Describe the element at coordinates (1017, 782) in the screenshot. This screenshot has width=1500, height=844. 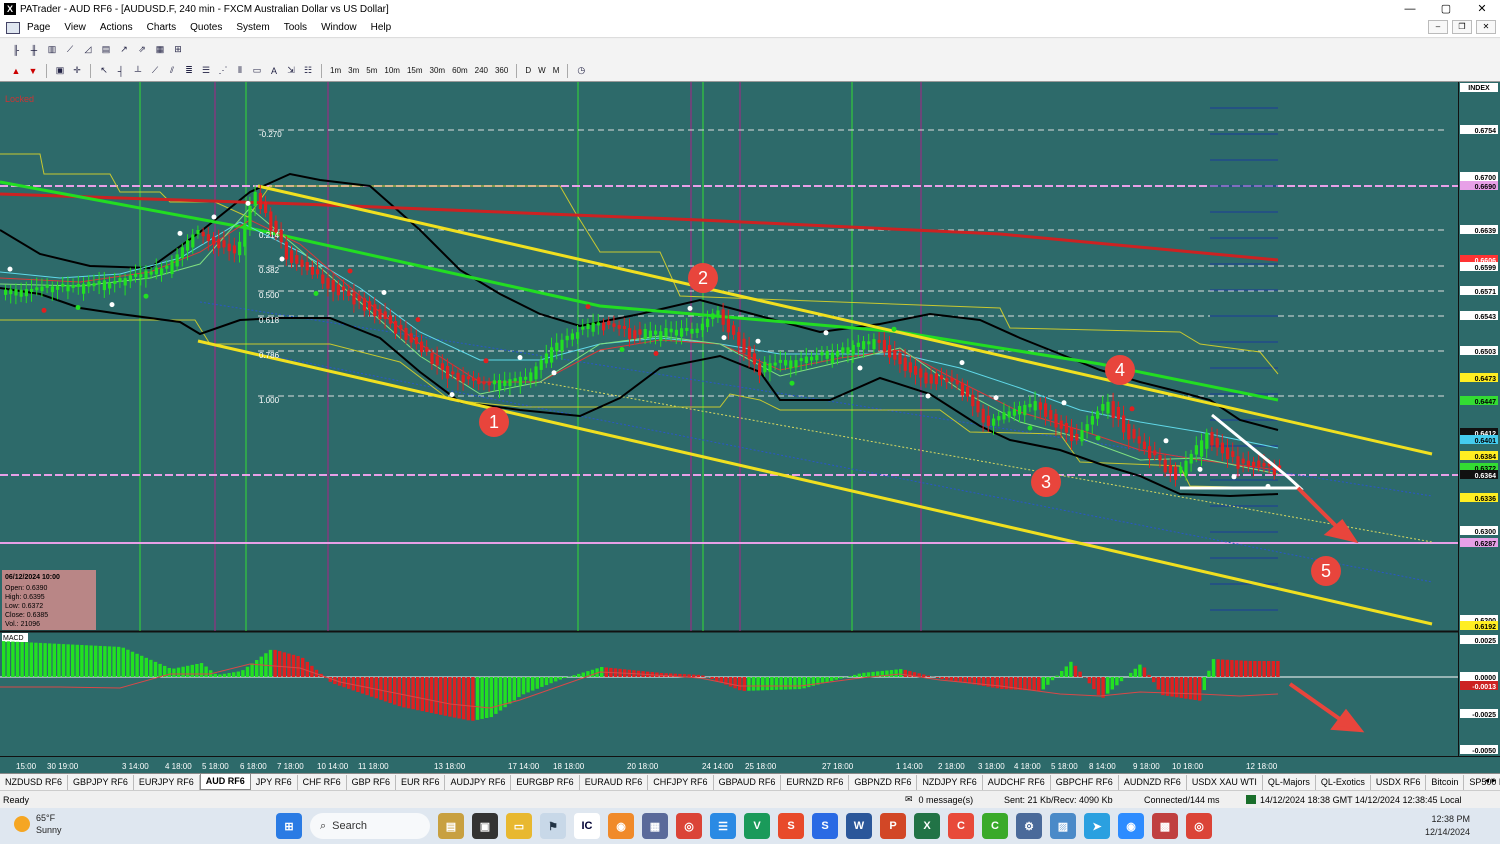
I see `symbol-tab: AUDCHF RF6` at that location.